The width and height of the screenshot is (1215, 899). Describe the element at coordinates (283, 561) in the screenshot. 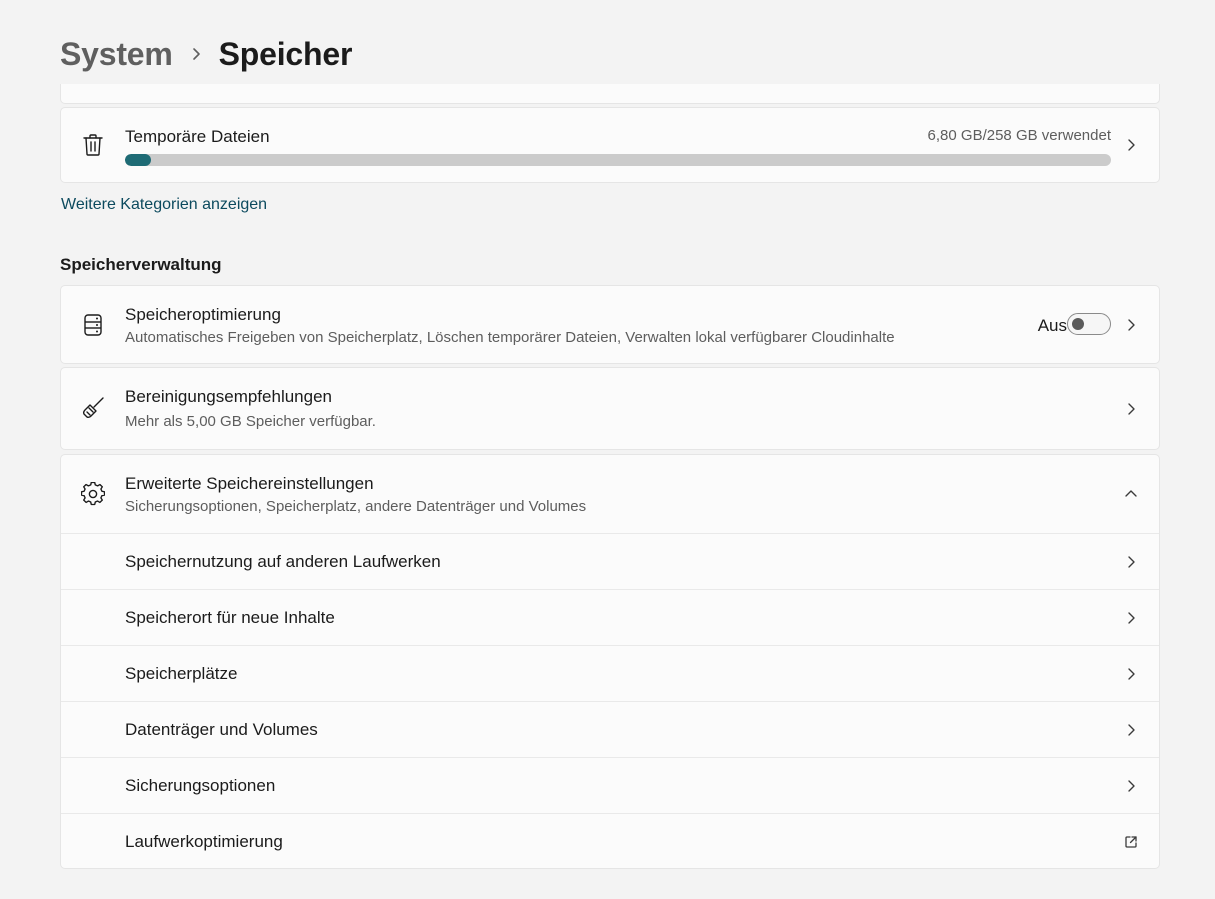

I see `list-item-label: Speichernutzung auf anderen Laufwerken` at that location.